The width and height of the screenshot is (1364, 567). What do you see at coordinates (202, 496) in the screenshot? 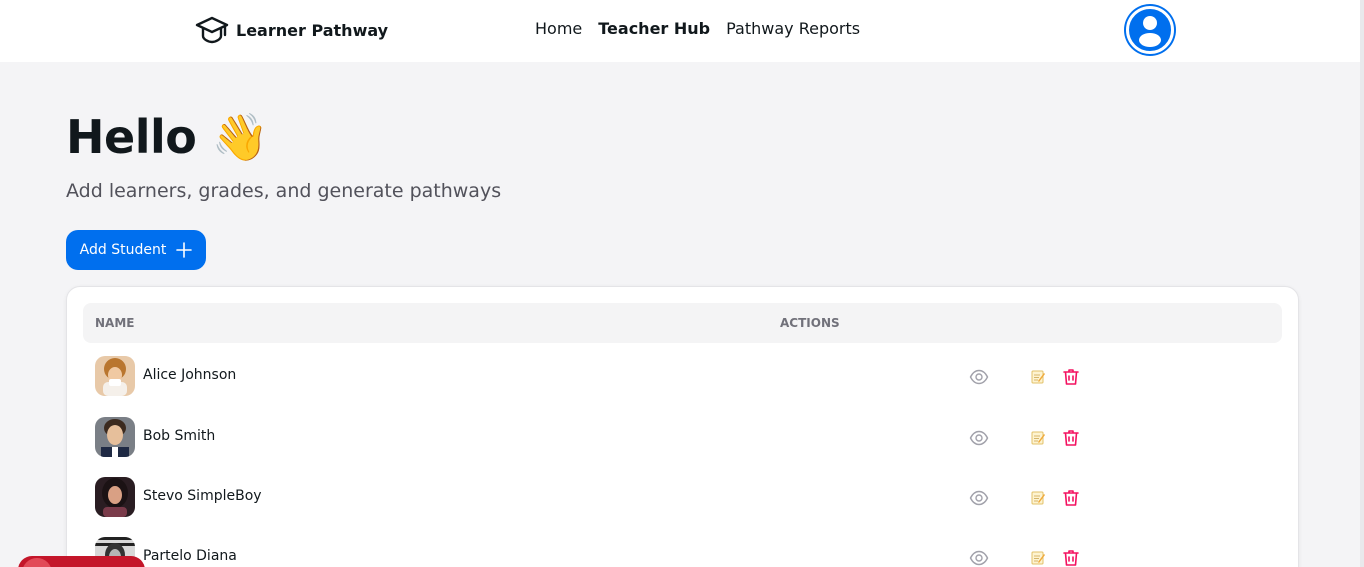
I see `student-name: Stevo SimpleBoy` at bounding box center [202, 496].